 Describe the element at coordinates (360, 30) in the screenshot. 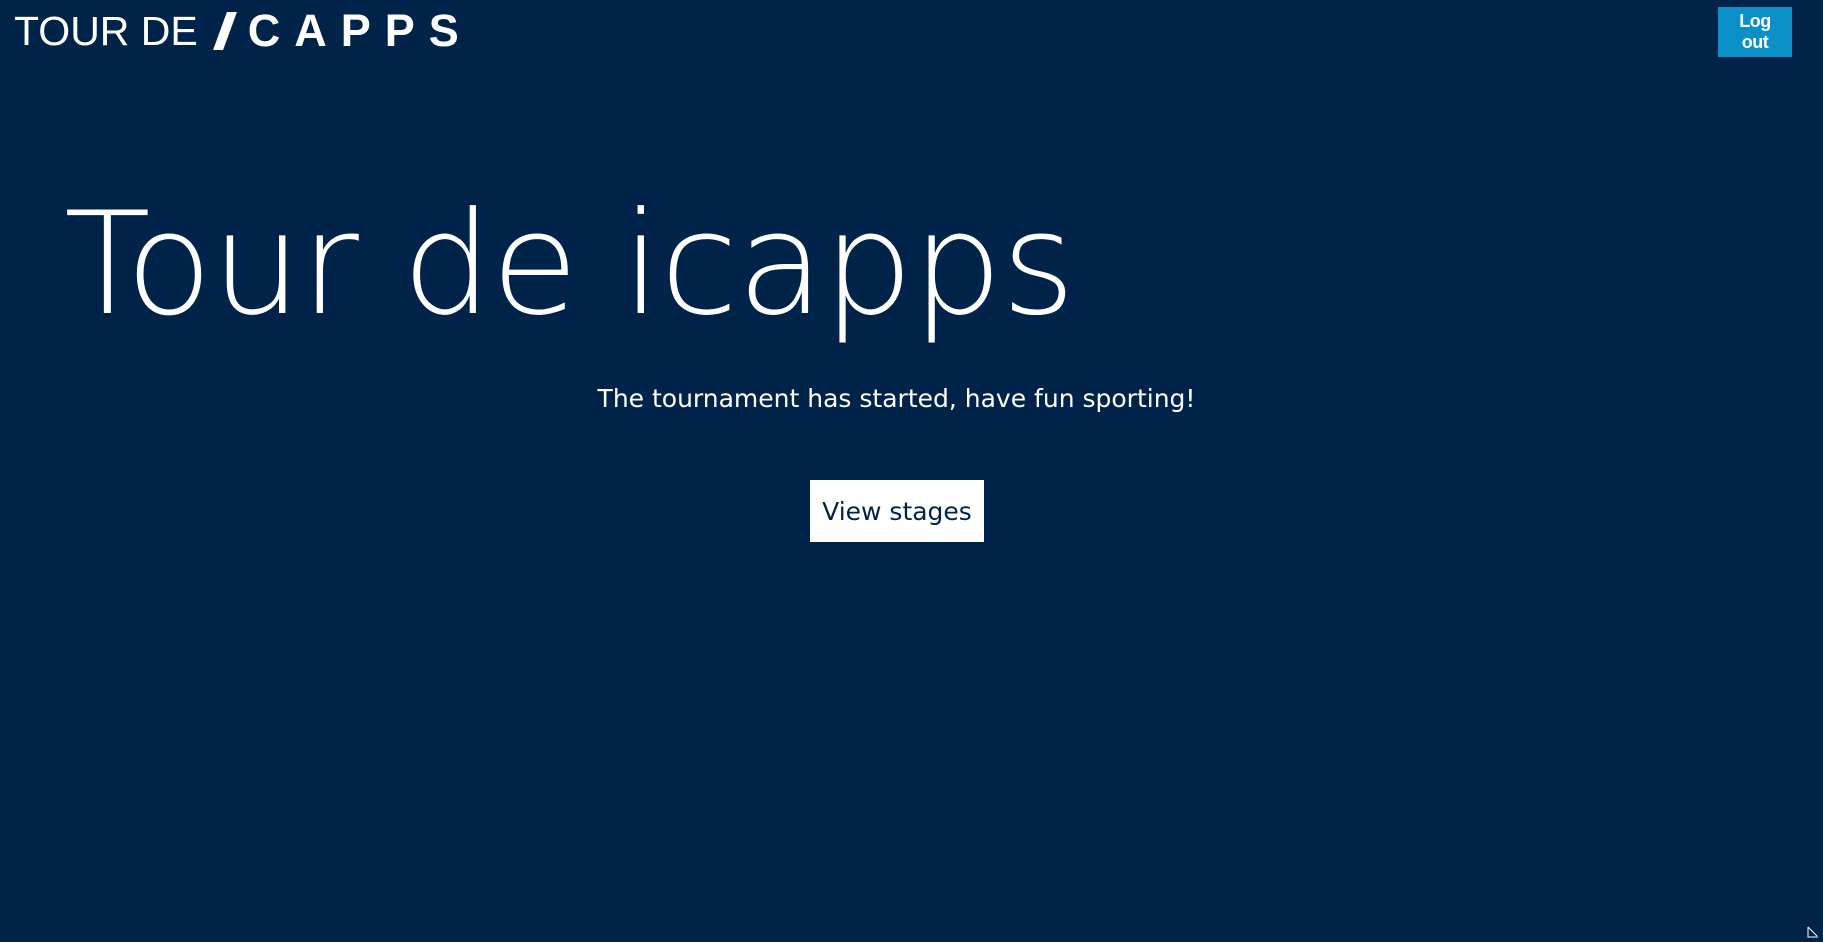

I see `logo-brand: CAPPS` at that location.